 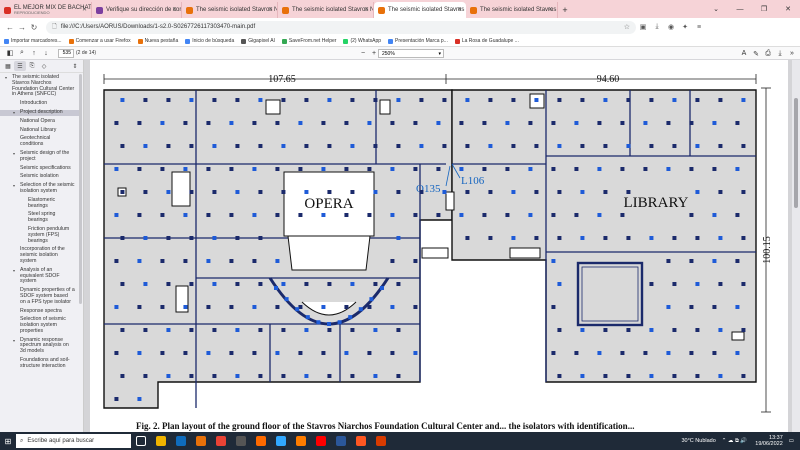 What do you see at coordinates (34, 27) in the screenshot?
I see `reload-button: ↻` at bounding box center [34, 27].